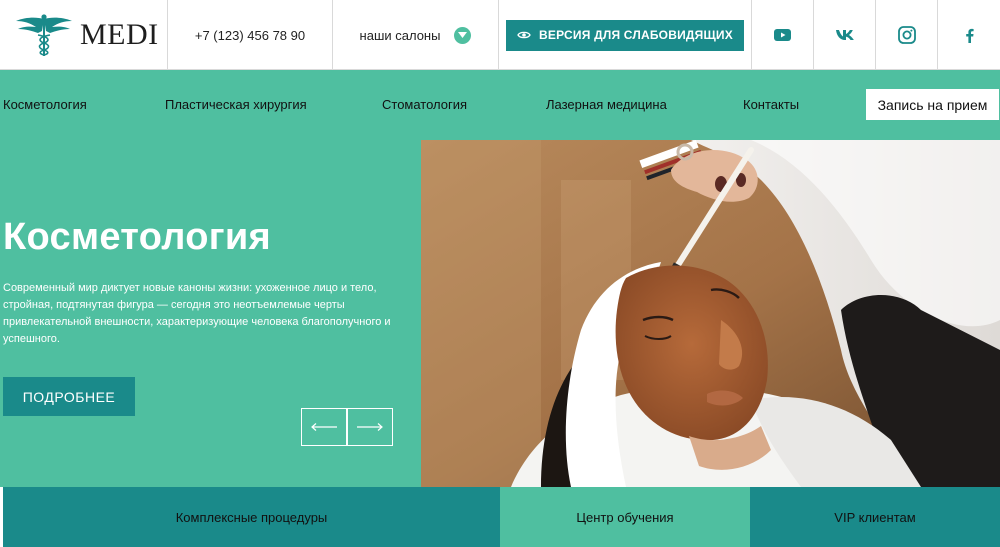  I want to click on social-facebook, so click(969, 35).